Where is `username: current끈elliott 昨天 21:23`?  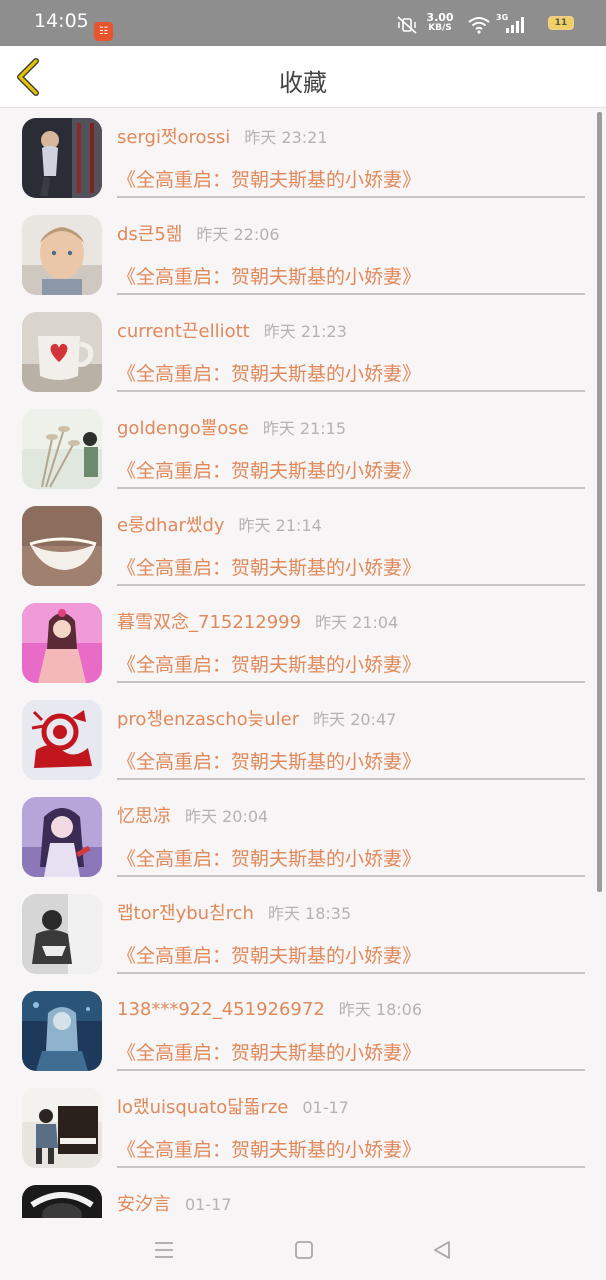 username: current끈elliott 昨天 21:23 is located at coordinates (232, 330).